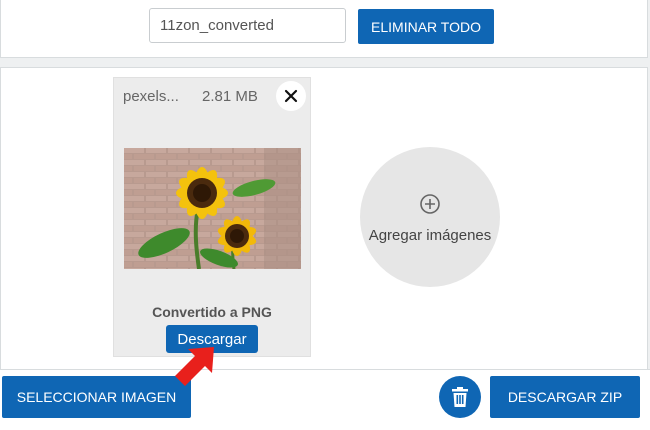  I want to click on sunflower-image, so click(212, 208).